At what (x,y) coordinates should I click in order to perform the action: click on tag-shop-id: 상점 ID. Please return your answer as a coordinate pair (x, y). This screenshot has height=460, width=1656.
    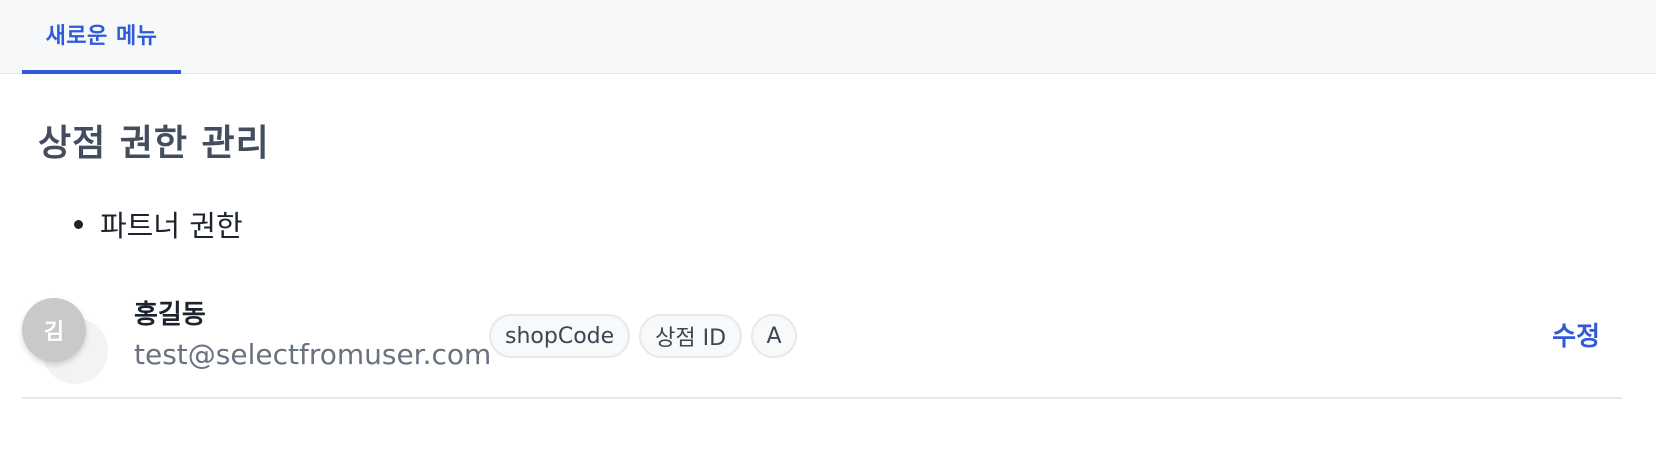
    Looking at the image, I should click on (691, 336).